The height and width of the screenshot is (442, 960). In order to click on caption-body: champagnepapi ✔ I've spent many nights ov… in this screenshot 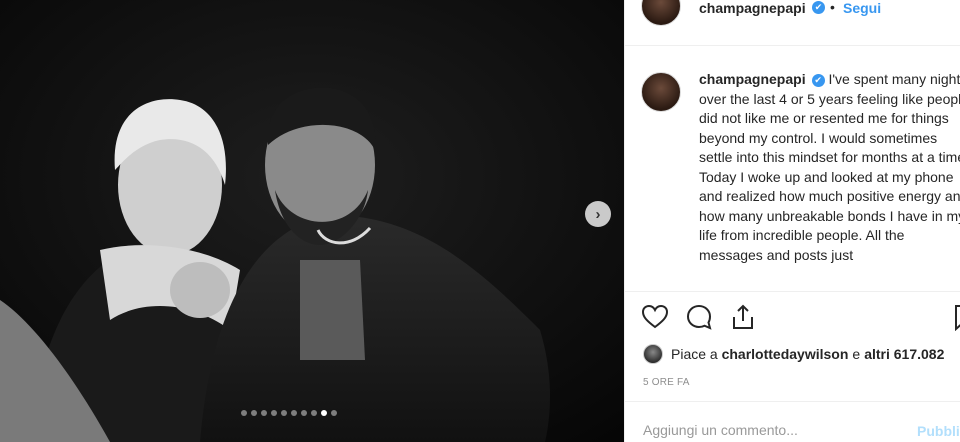, I will do `click(829, 167)`.